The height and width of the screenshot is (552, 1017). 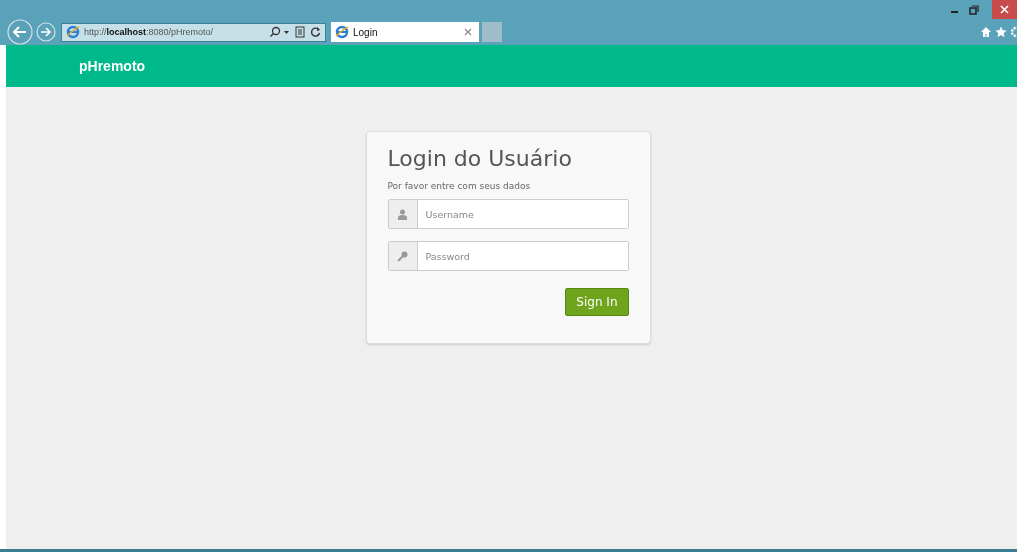 What do you see at coordinates (974, 9) in the screenshot?
I see `restore-icon` at bounding box center [974, 9].